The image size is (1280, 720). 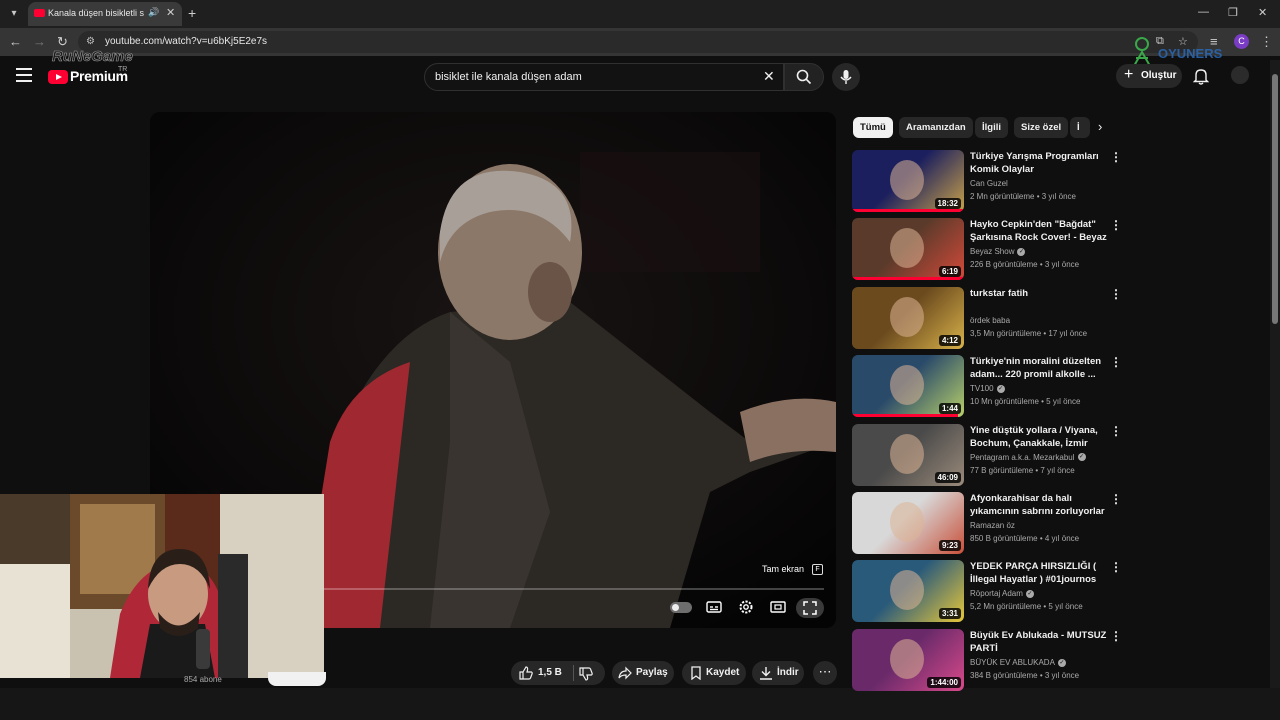 I want to click on like-thumb-icon, so click(x=526, y=673).